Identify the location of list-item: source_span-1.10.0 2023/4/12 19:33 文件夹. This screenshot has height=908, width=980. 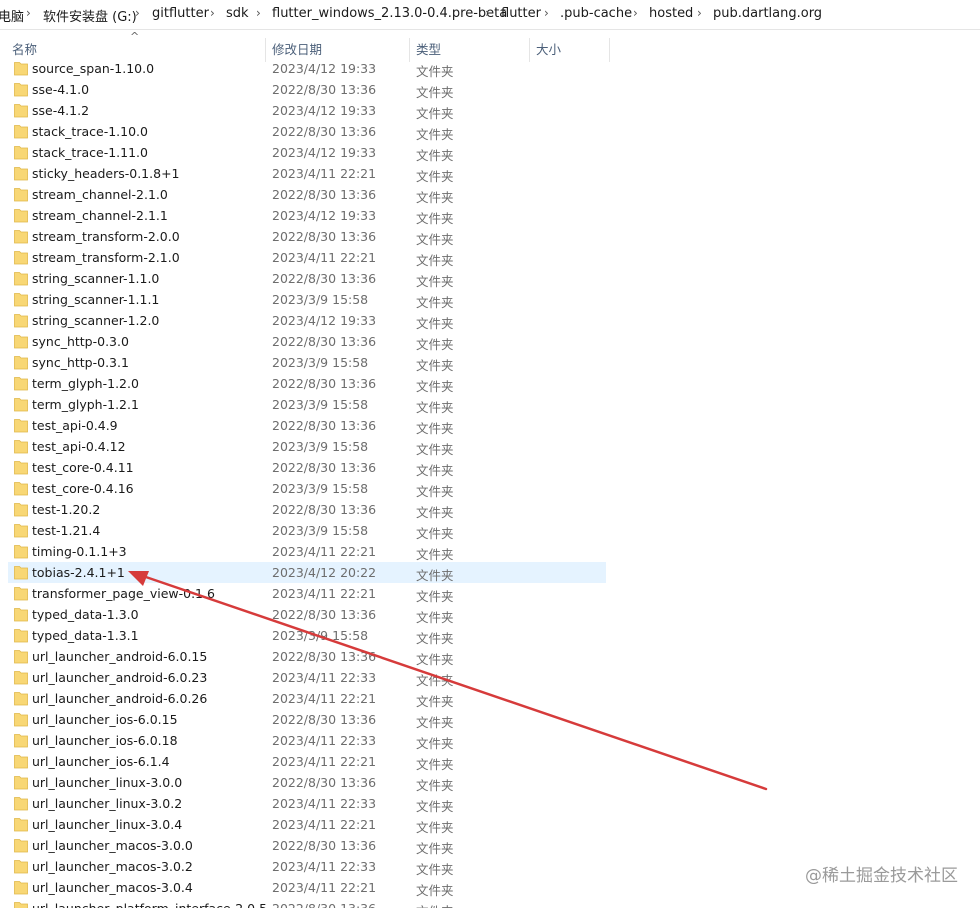
(307, 68).